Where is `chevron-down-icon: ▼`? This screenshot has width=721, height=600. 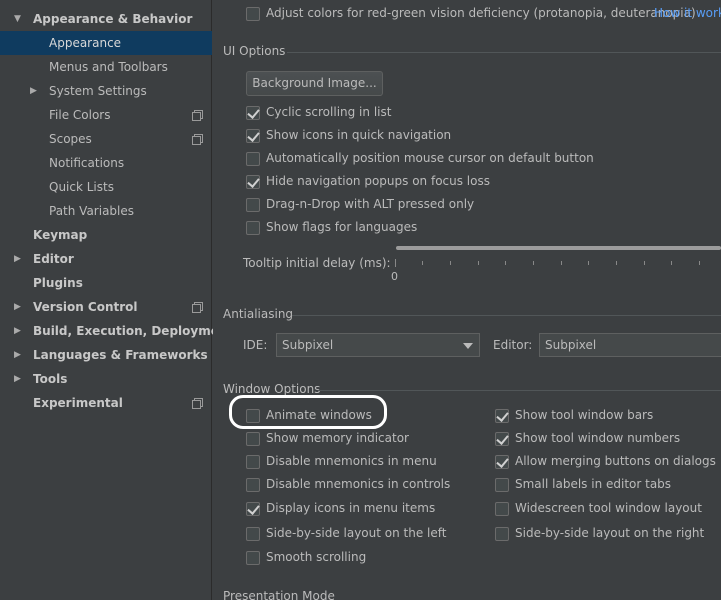
chevron-down-icon: ▼ is located at coordinates (20, 19).